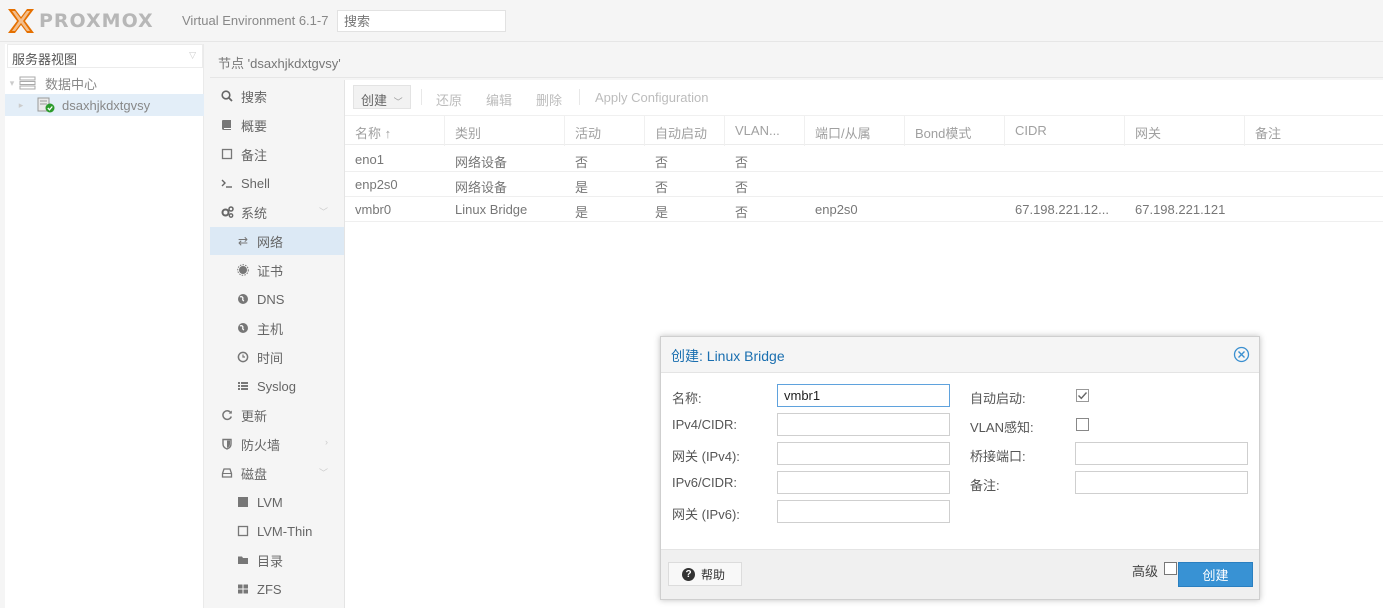 This screenshot has height=608, width=1383. I want to click on globe-icon, so click(243, 328).